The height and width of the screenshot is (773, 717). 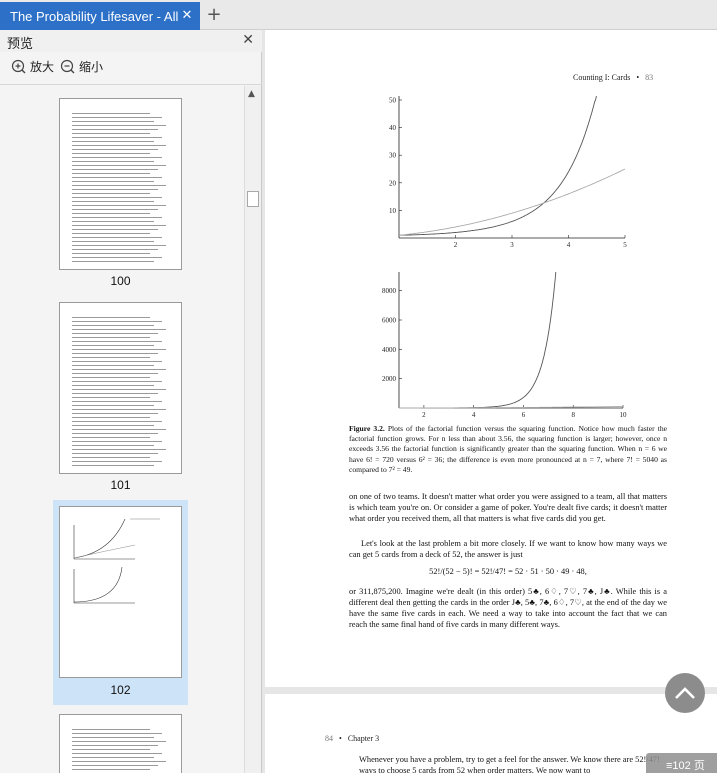 What do you see at coordinates (81, 66) in the screenshot?
I see `zoom-out-button: 缩小` at bounding box center [81, 66].